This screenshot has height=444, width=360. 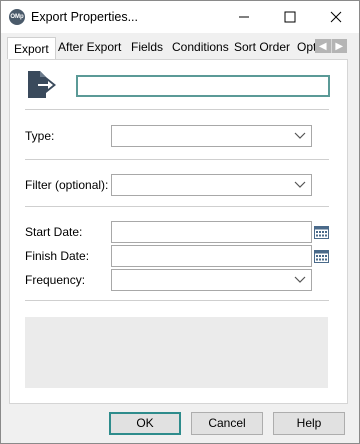 I want to click on start-date-input, so click(x=211, y=232).